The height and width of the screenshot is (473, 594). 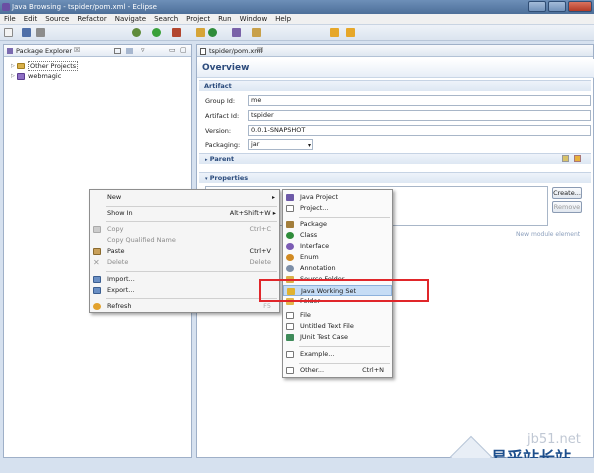 I want to click on menu-item-refresh: Refresh F5, so click(x=184, y=306).